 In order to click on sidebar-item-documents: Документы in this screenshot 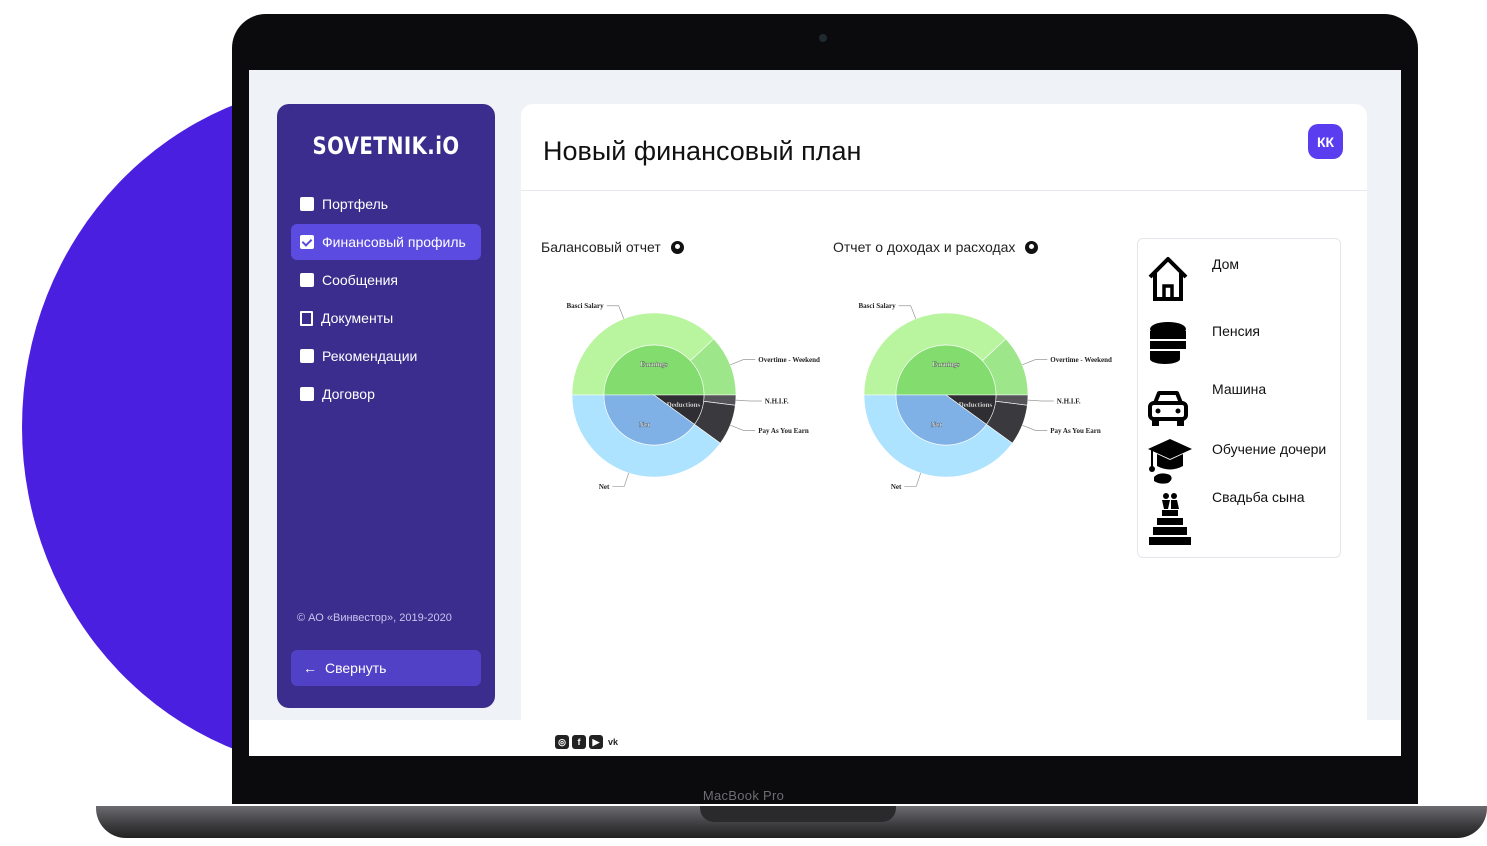, I will do `click(386, 318)`.